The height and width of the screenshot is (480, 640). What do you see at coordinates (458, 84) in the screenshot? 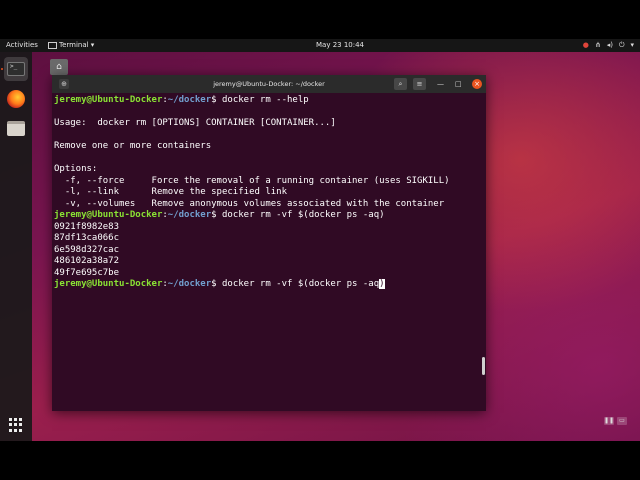
I see `maximize-icon: □` at bounding box center [458, 84].